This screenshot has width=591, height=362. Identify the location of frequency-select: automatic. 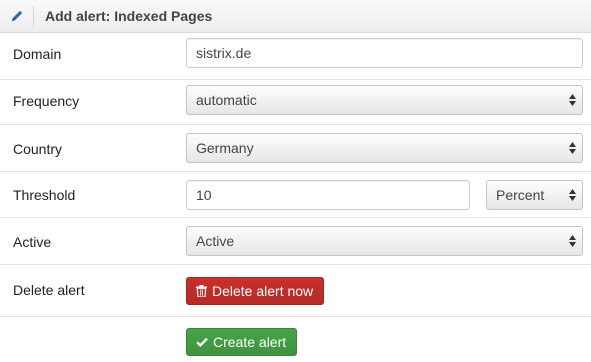
(384, 100).